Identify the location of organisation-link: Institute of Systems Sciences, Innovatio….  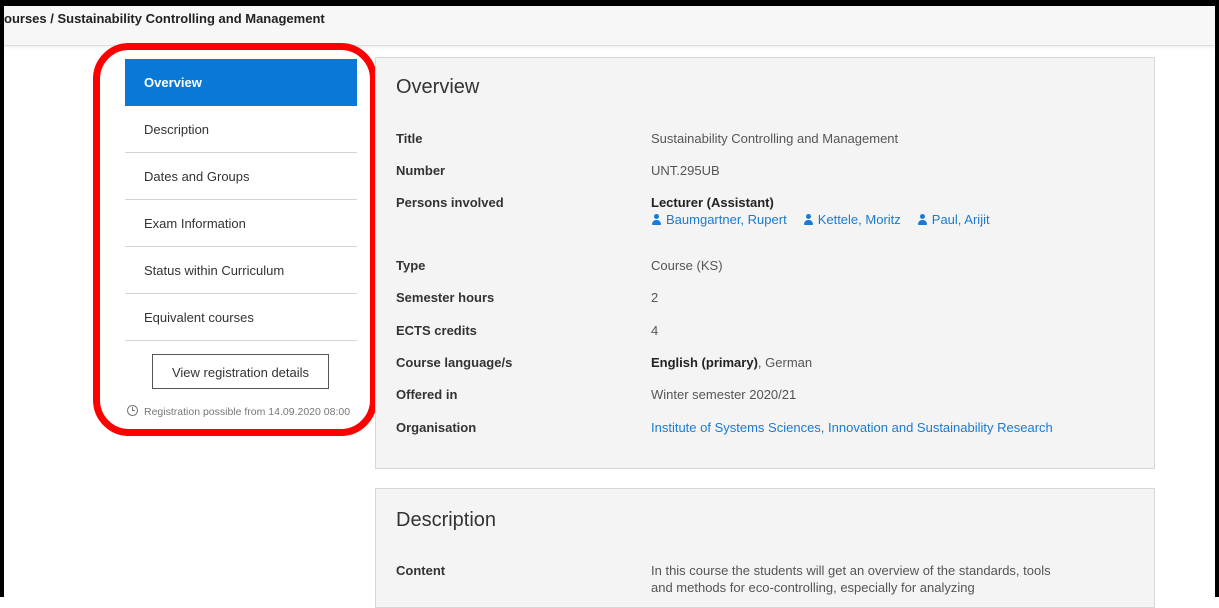
(852, 427).